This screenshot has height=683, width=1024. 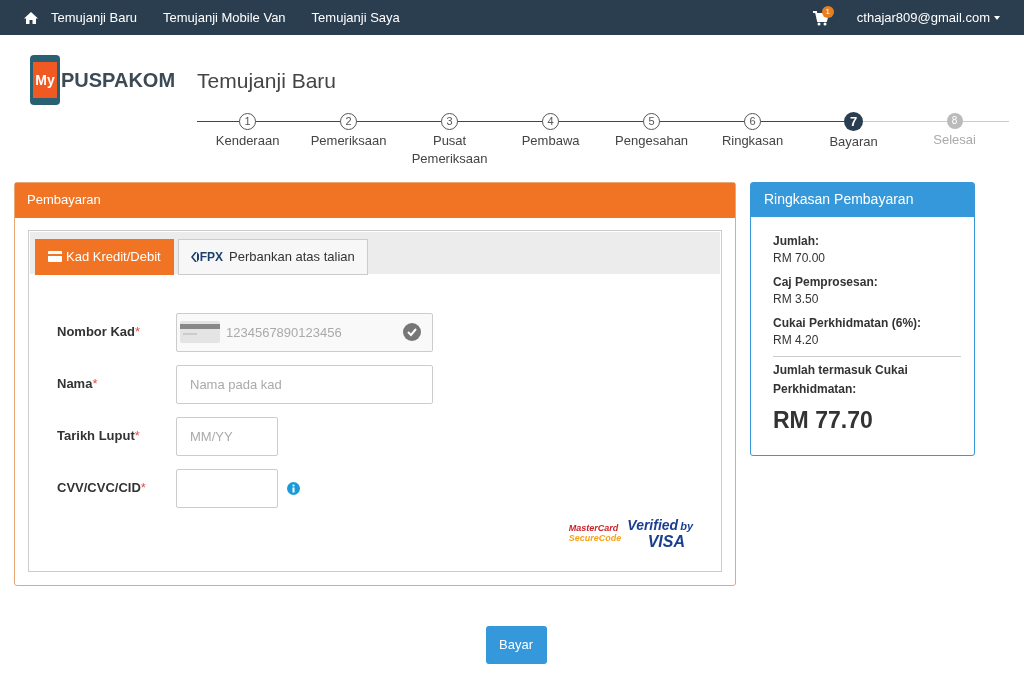 I want to click on mastercard-securecode-logo: MasterCard SecureCode, so click(x=595, y=533).